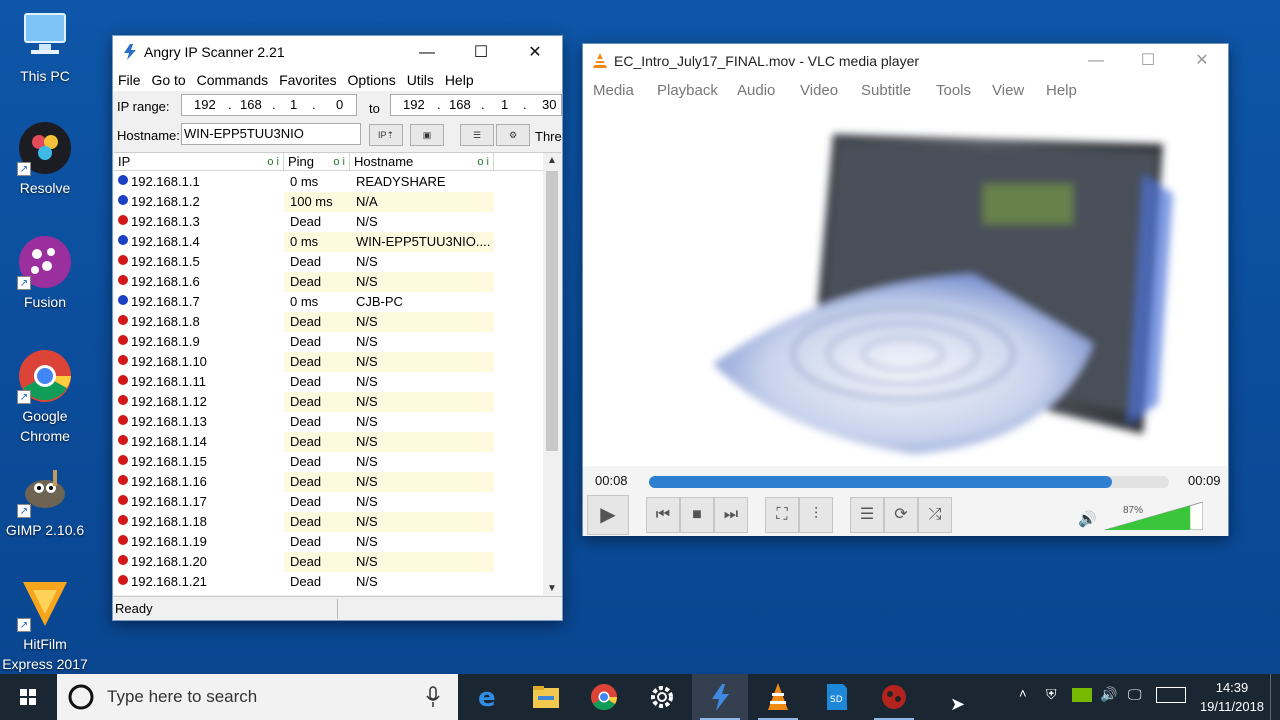 The width and height of the screenshot is (1280, 720). I want to click on table-row: 192.168.1.6 Dead N/S, so click(329, 282).